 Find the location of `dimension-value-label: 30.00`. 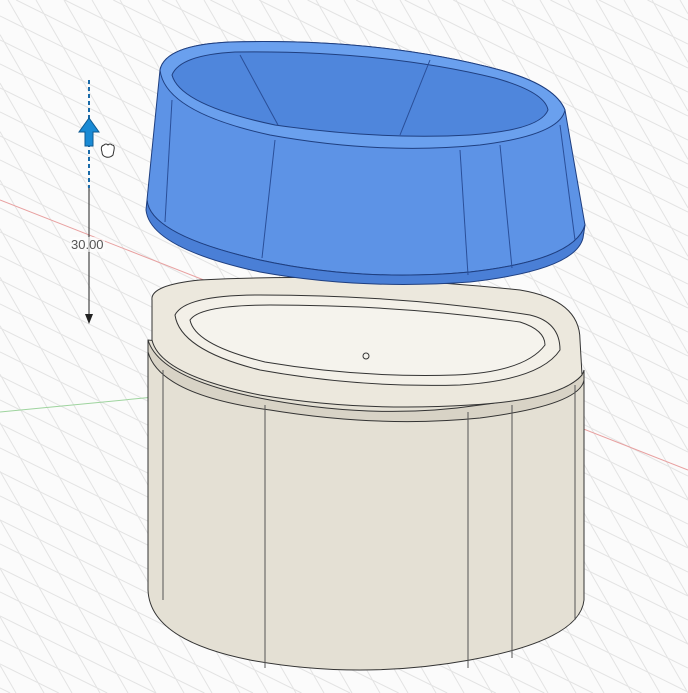

dimension-value-label: 30.00 is located at coordinates (87, 244).